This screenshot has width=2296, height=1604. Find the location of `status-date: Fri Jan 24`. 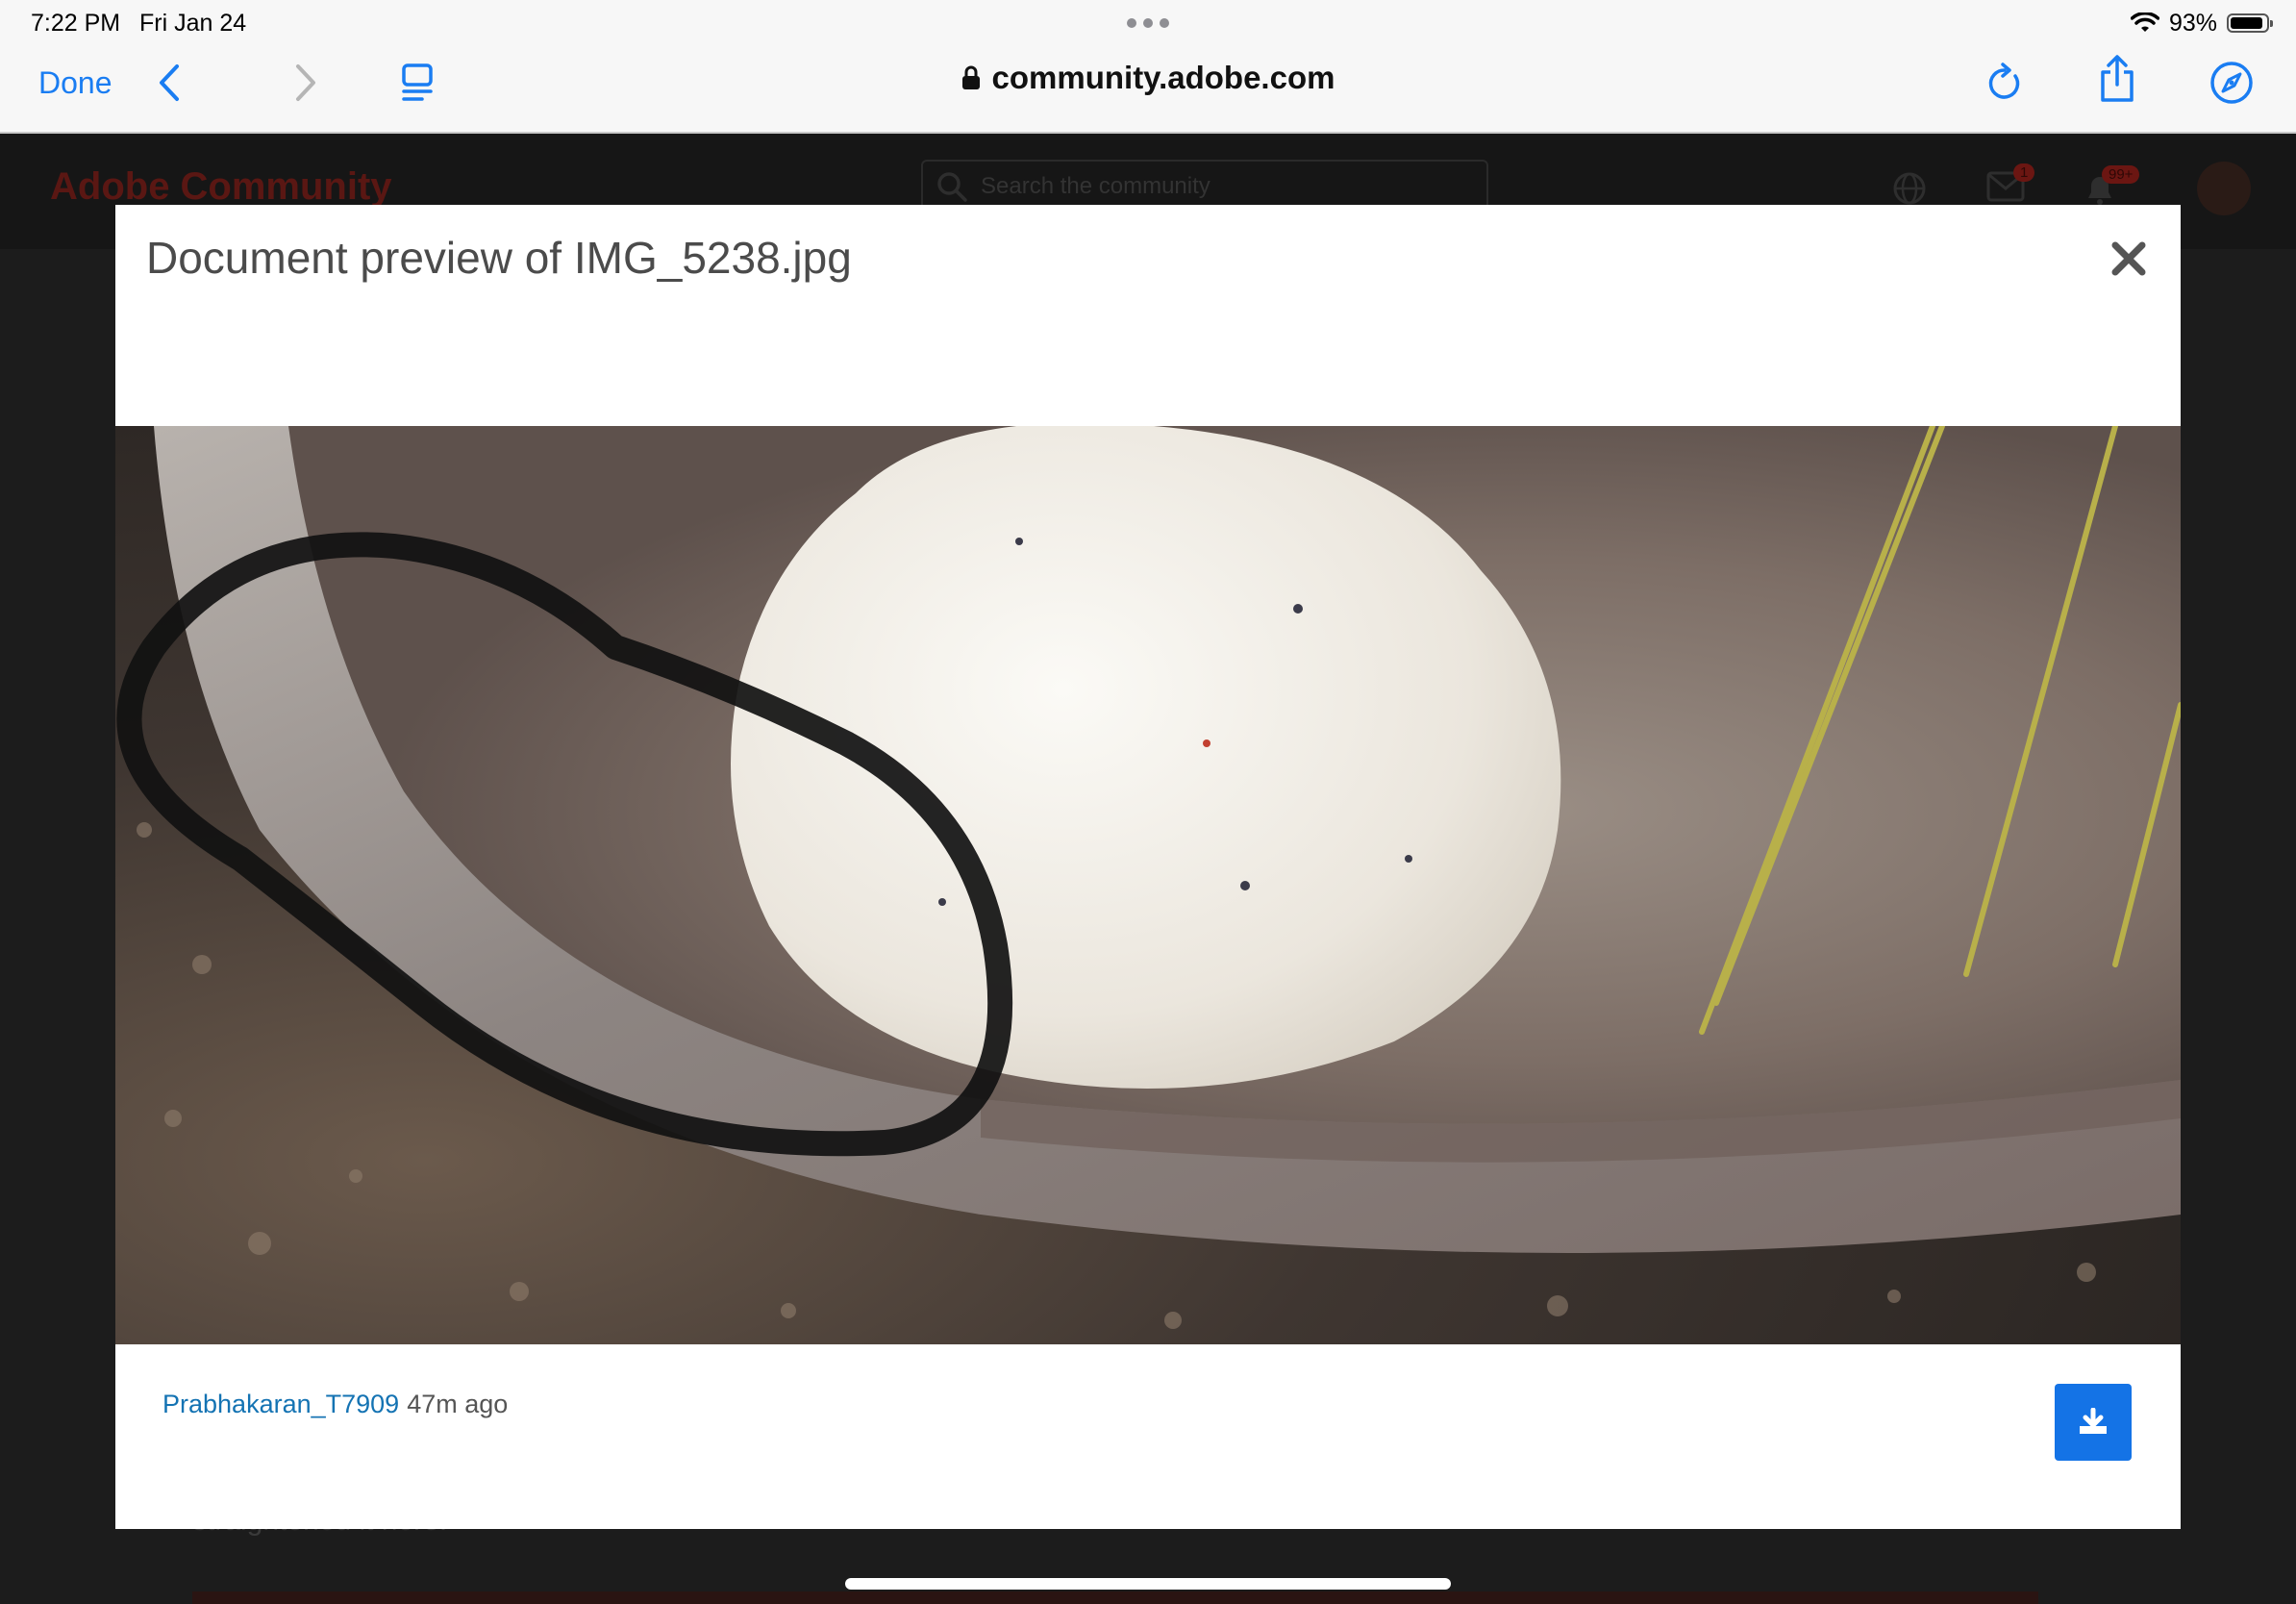

status-date: Fri Jan 24 is located at coordinates (193, 23).